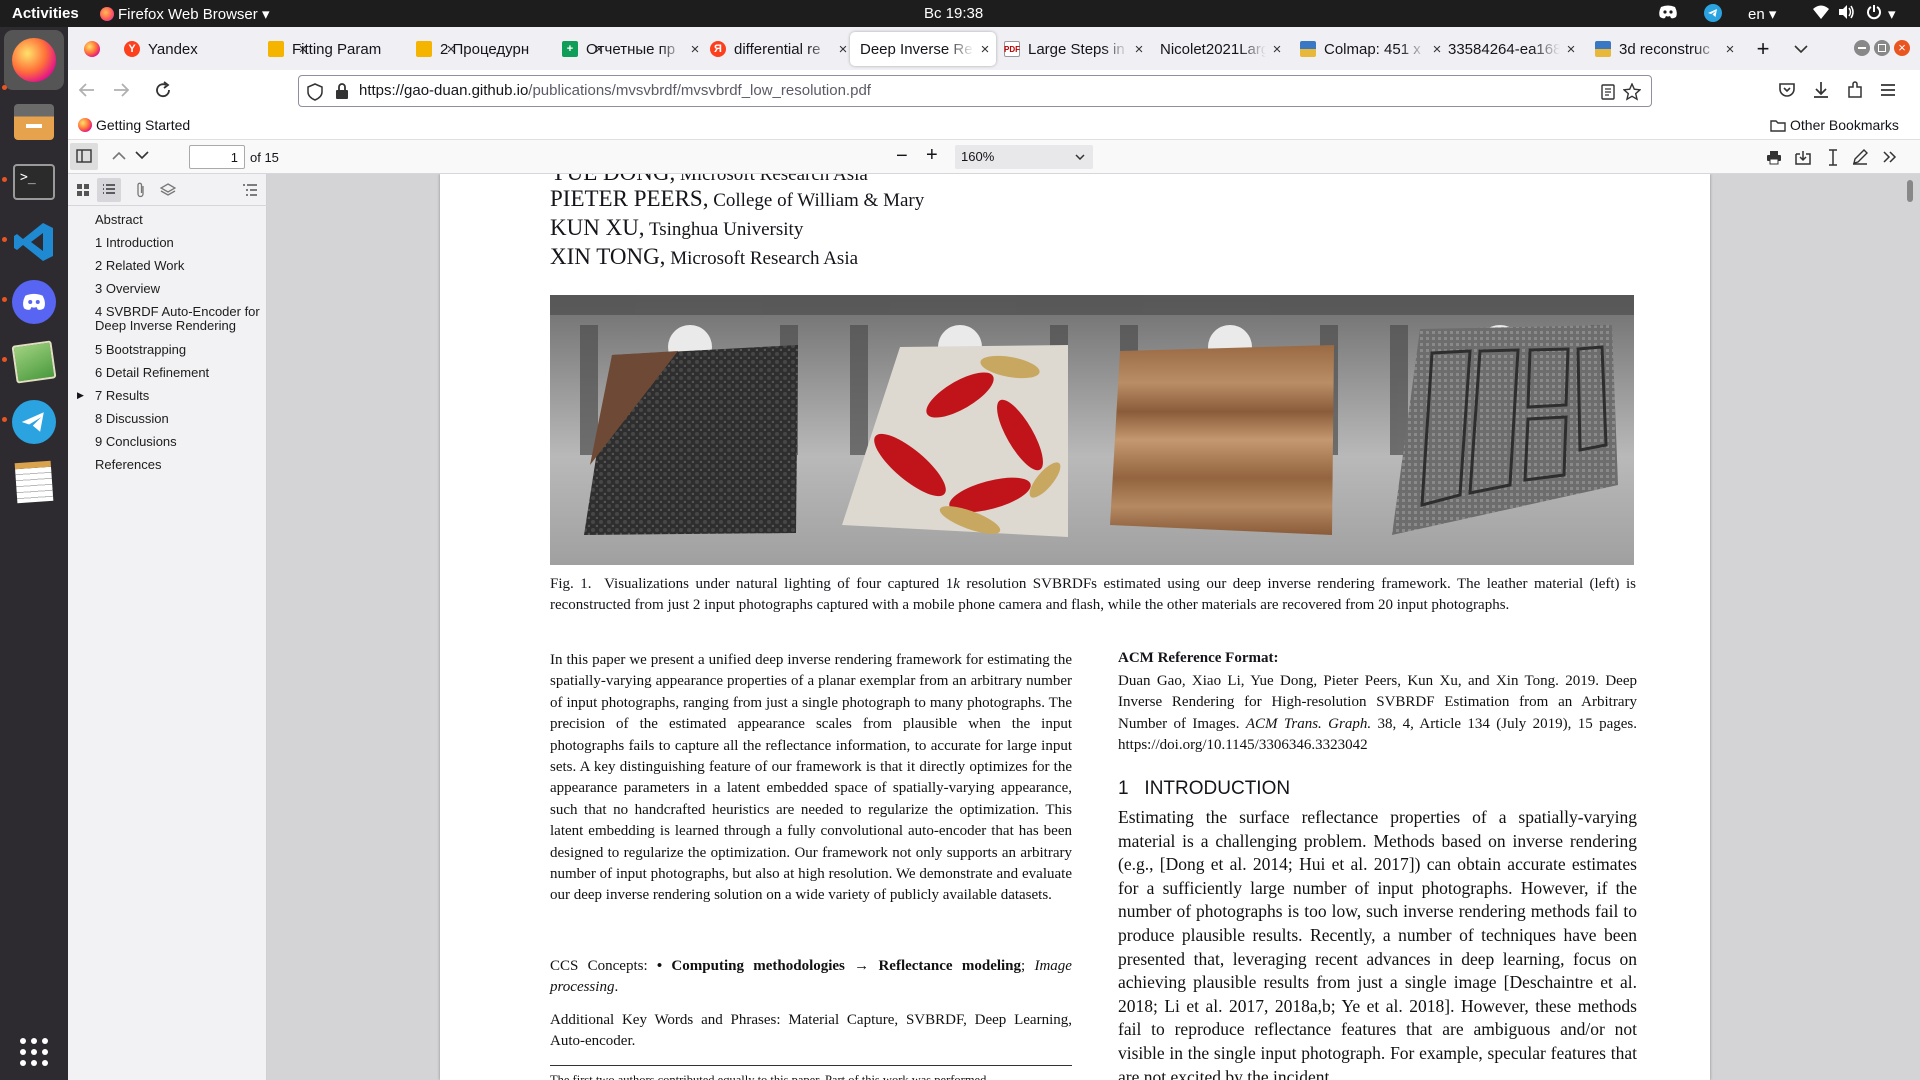 The image size is (1920, 1080). Describe the element at coordinates (121, 90) in the screenshot. I see `forward-button` at that location.